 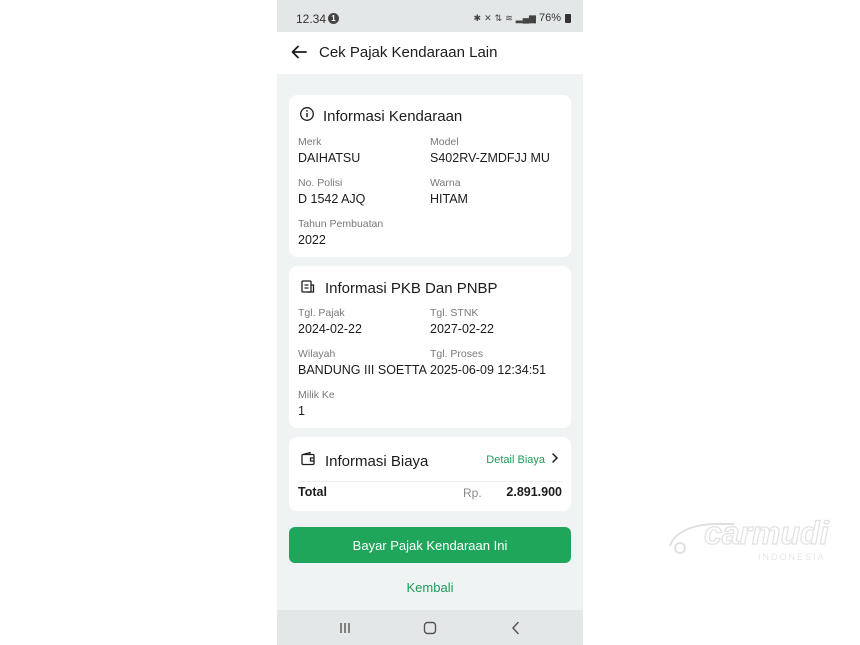 I want to click on notification-badge: 1, so click(x=333, y=18).